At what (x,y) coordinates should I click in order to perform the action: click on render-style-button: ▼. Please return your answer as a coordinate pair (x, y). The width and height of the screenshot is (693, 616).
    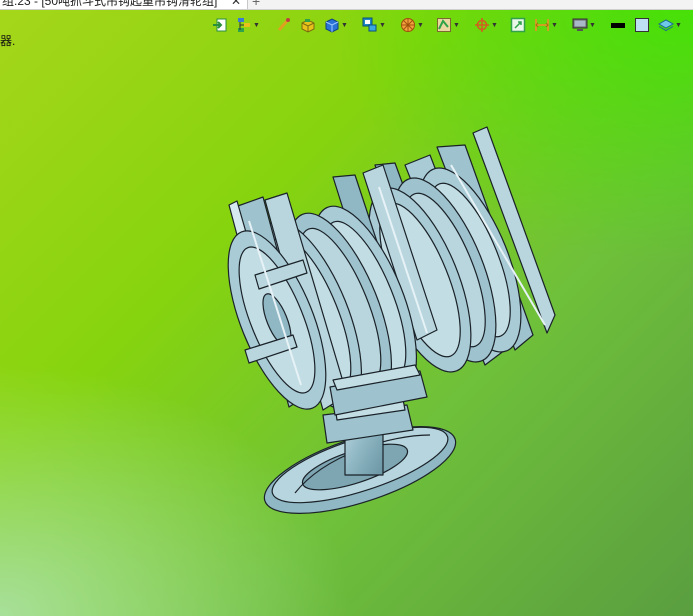
    Looking at the image, I should click on (448, 25).